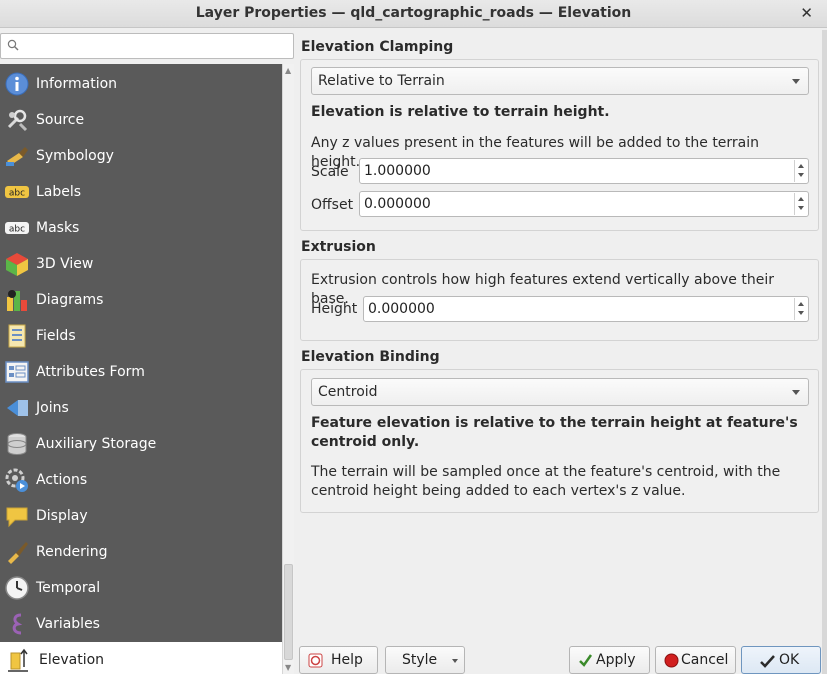  What do you see at coordinates (574, 204) in the screenshot?
I see `offset-input` at bounding box center [574, 204].